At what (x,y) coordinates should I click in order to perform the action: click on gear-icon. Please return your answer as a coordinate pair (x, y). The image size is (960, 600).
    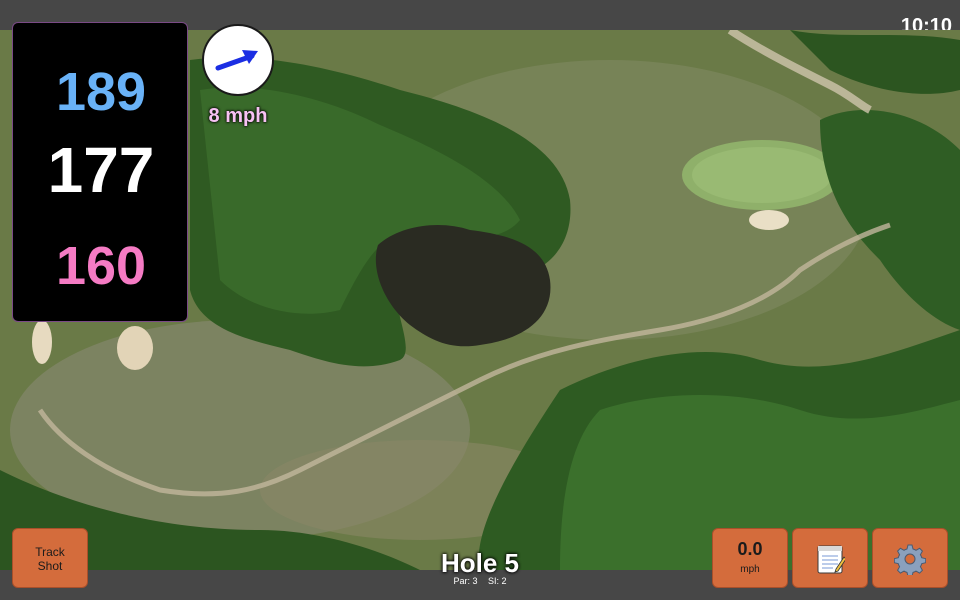
    Looking at the image, I should click on (910, 559).